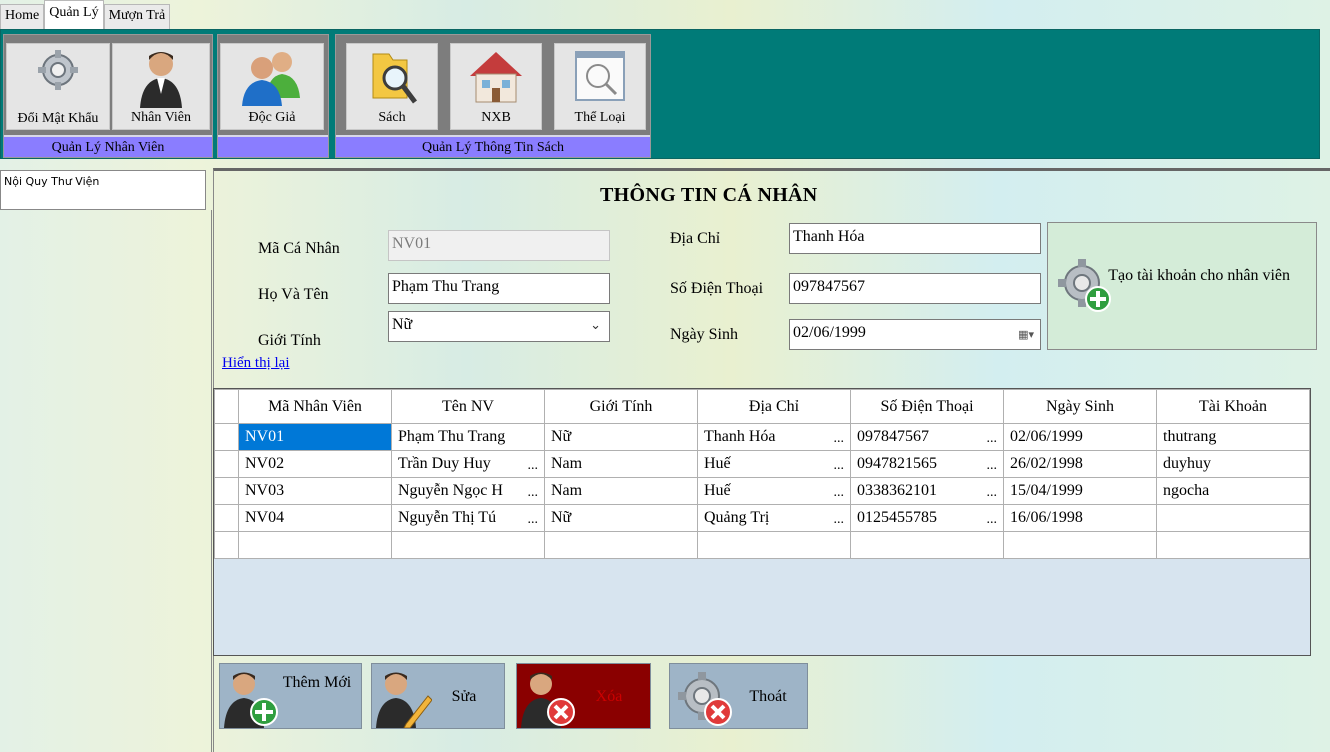  I want to click on table-cell: Trần Duy Huy, so click(468, 464).